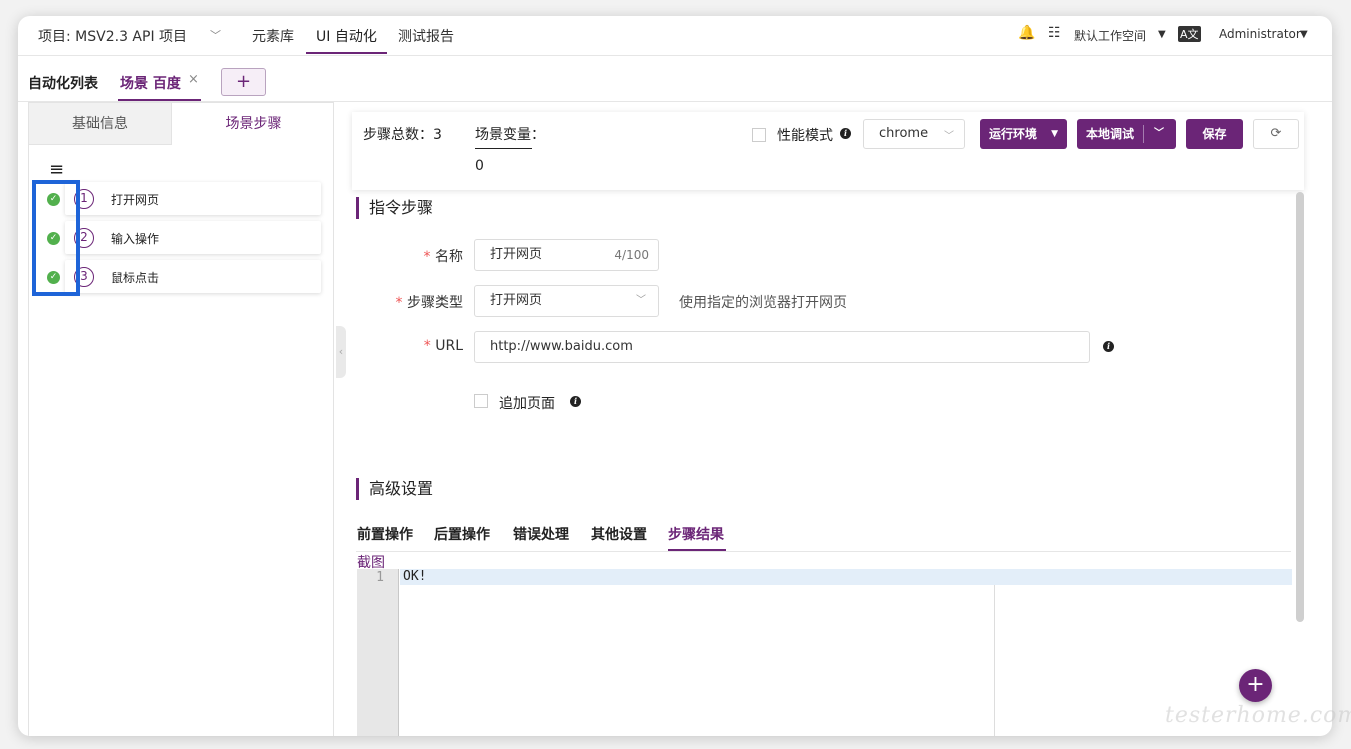 Image resolution: width=1351 pixels, height=749 pixels. I want to click on active-line-highlight, so click(846, 577).